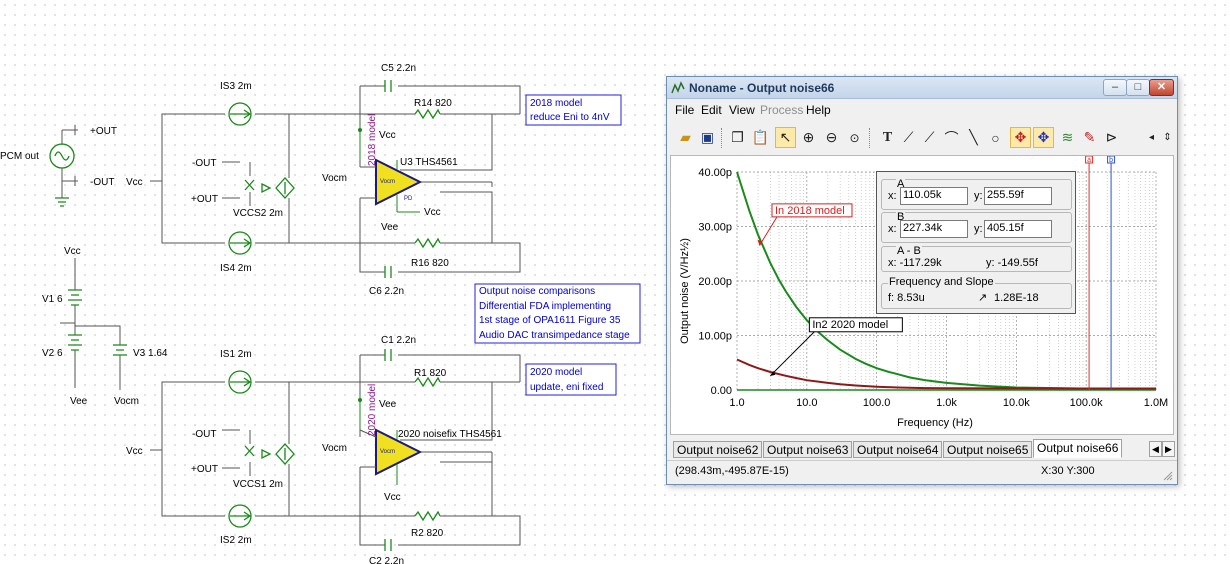 The width and height of the screenshot is (1230, 564). I want to click on svg-text: 1st stage of OPA1611 Figure 35, so click(550, 320).